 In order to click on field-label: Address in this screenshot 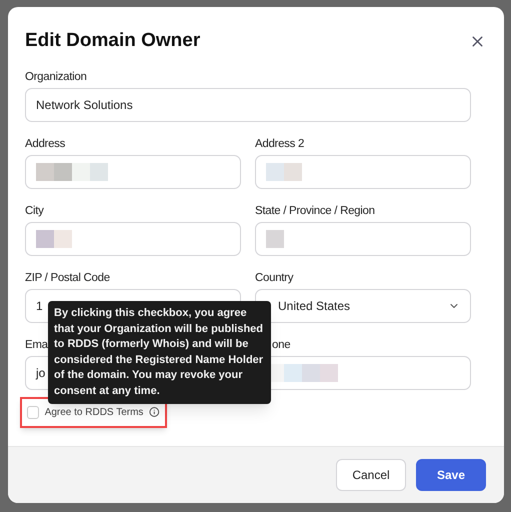, I will do `click(45, 143)`.